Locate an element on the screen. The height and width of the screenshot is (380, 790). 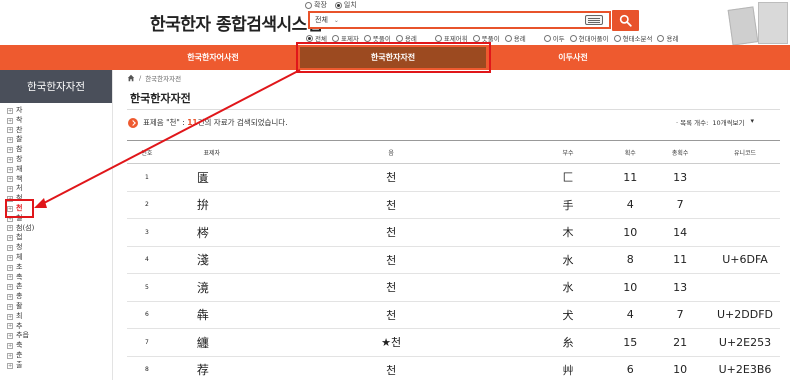
search-input is located at coordinates (472, 20).